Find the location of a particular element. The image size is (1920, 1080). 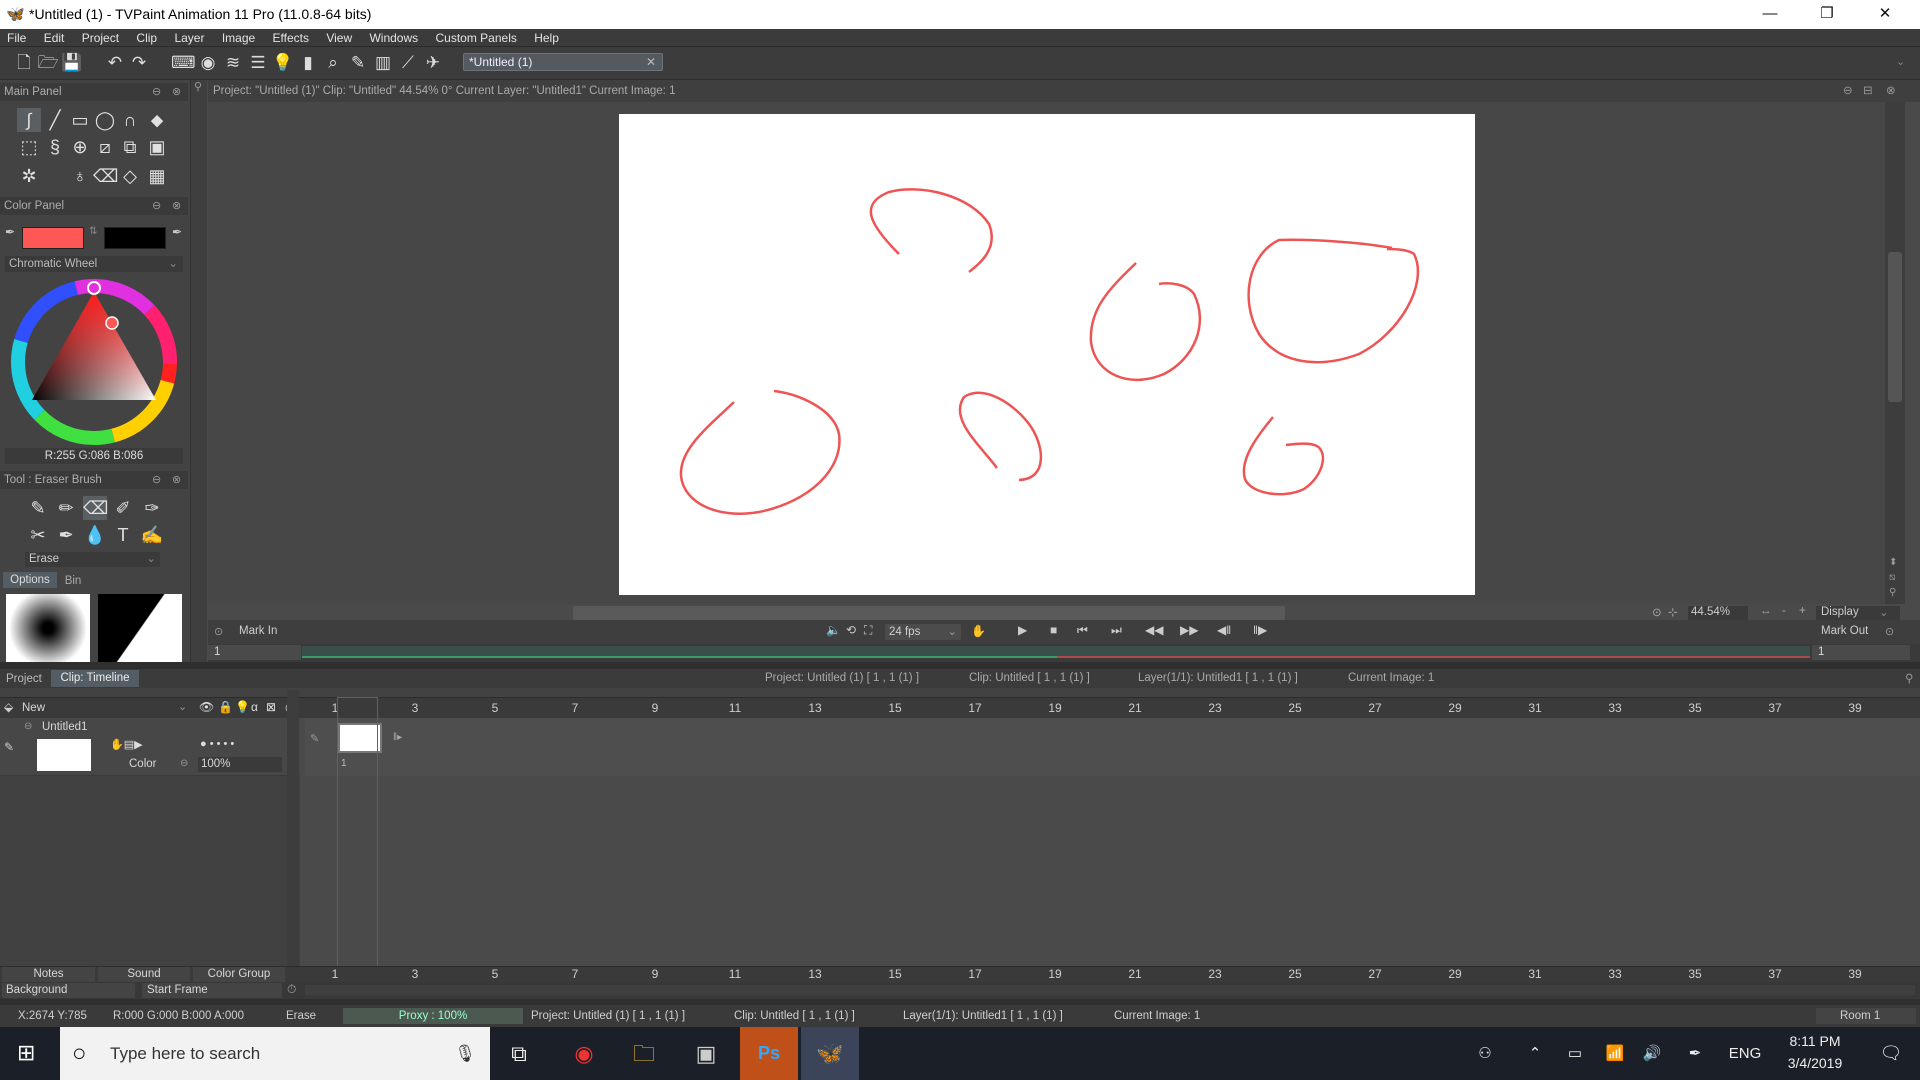

fps-select: 24 fps ⌄ is located at coordinates (923, 632).